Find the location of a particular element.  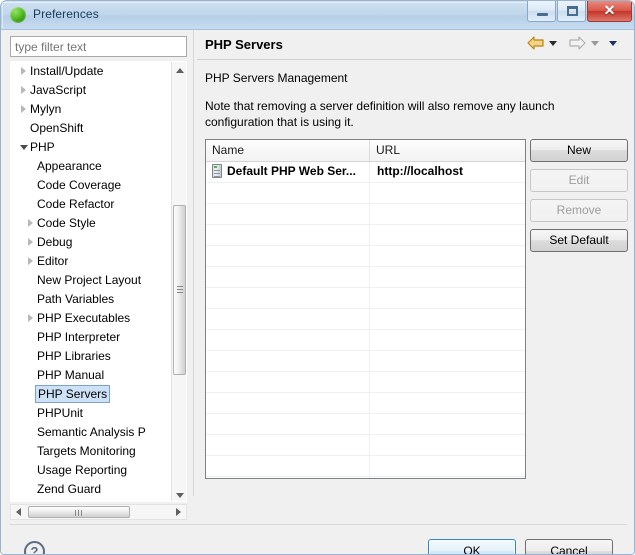

triangle-left-icon is located at coordinates (18, 512).